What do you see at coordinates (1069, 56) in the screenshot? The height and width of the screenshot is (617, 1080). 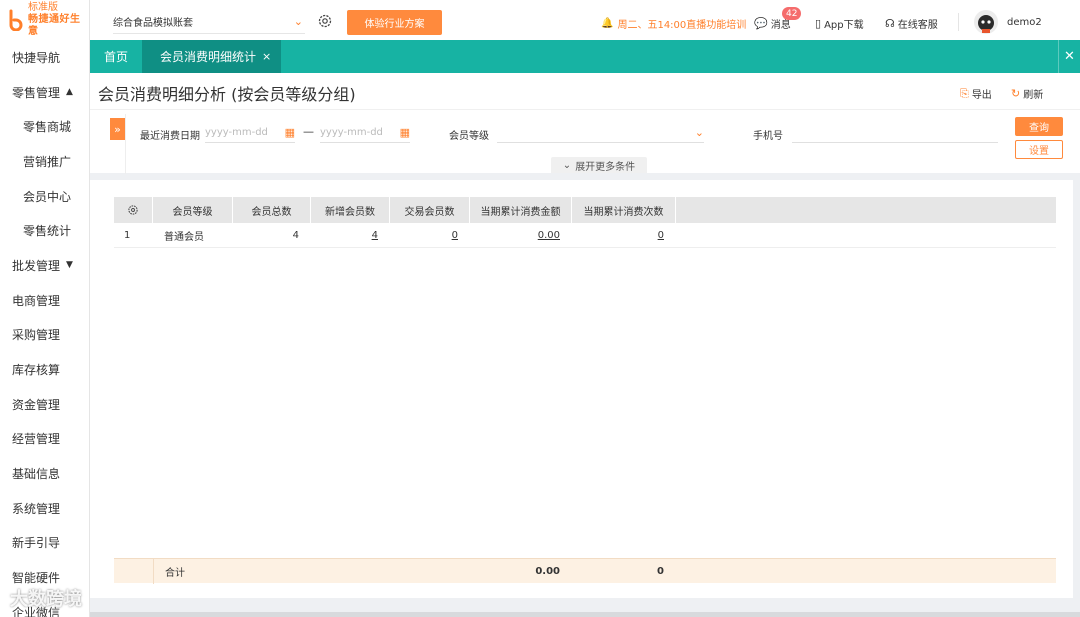 I see `close-all-tabs-icon: ✕` at bounding box center [1069, 56].